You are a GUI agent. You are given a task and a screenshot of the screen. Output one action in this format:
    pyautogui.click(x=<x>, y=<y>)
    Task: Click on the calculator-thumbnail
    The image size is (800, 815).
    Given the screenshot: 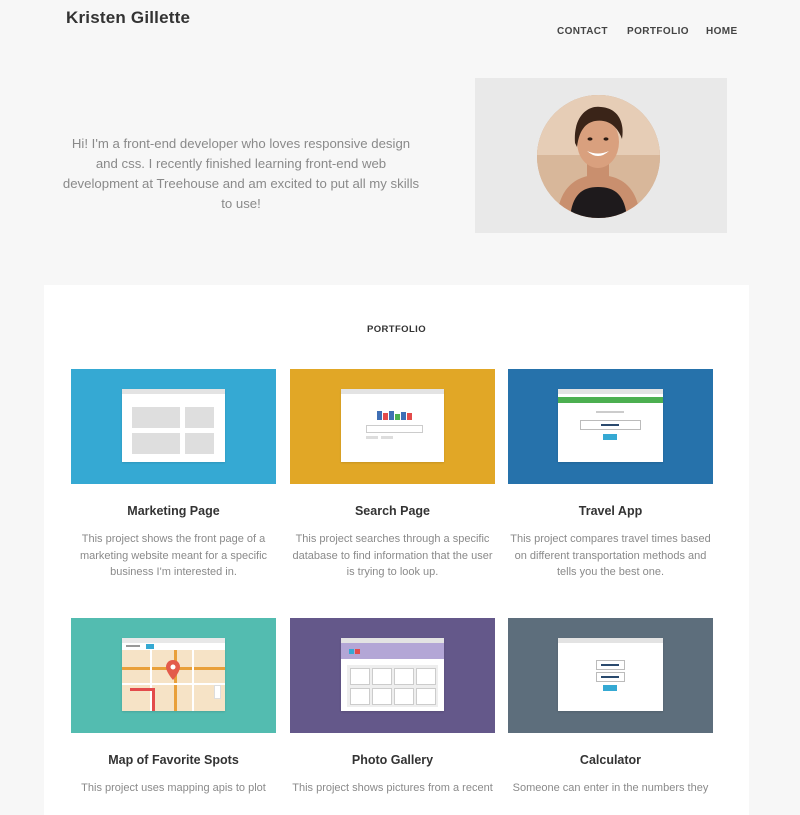 What is the action you would take?
    pyautogui.click(x=610, y=675)
    